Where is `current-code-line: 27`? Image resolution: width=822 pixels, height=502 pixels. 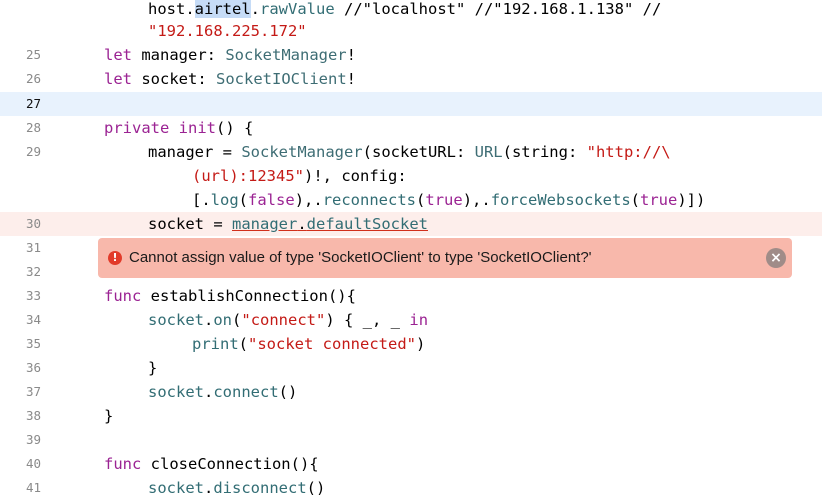 current-code-line: 27 is located at coordinates (411, 104).